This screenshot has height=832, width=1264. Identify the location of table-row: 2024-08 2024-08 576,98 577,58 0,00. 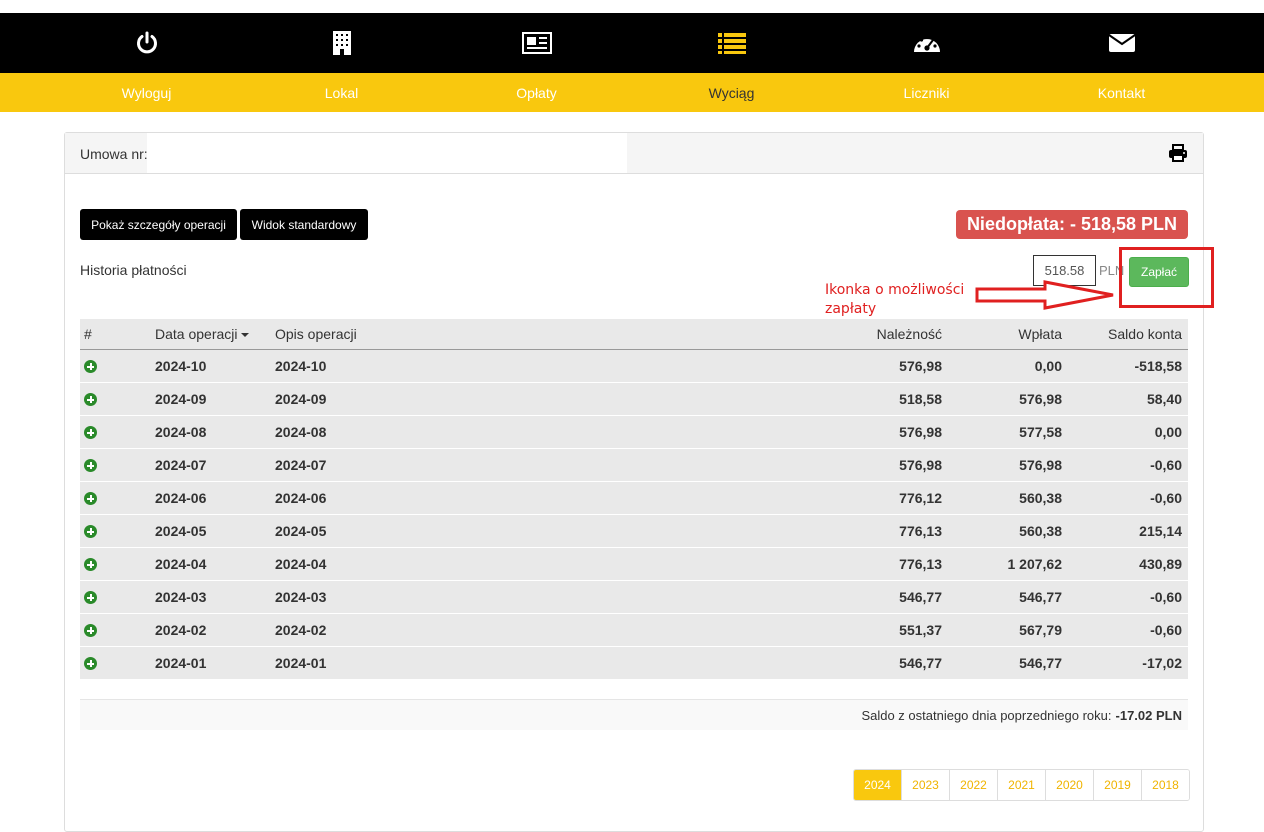
(634, 432).